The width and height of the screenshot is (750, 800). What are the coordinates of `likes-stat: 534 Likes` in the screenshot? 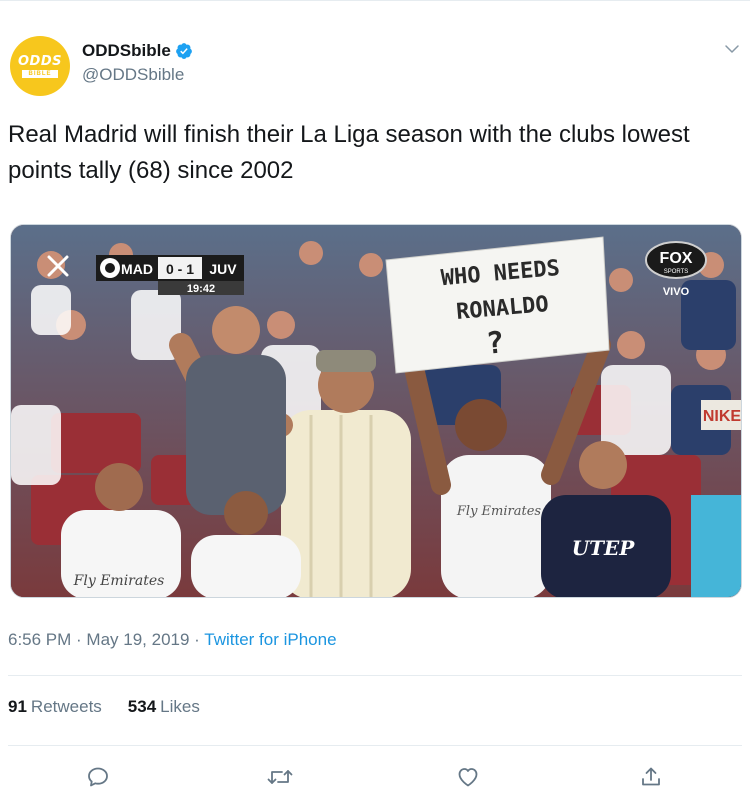 It's located at (164, 707).